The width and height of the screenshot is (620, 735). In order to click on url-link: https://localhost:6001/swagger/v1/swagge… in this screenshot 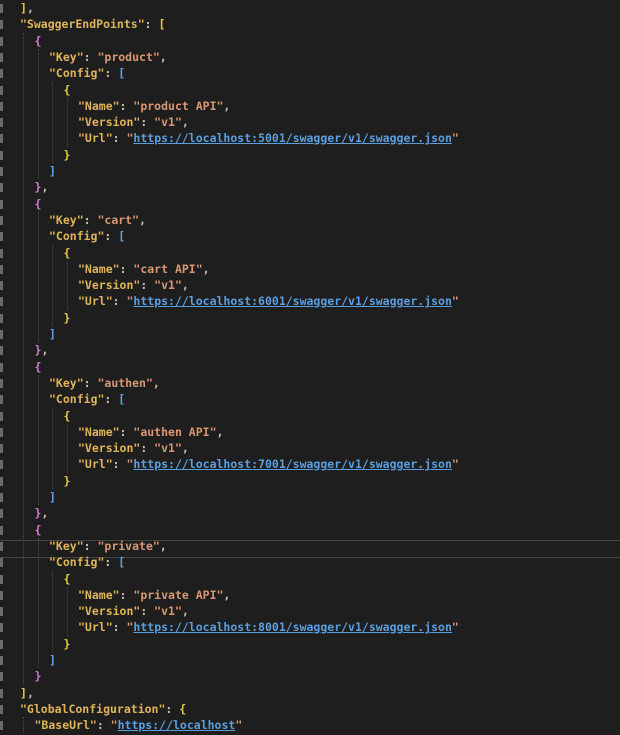, I will do `click(292, 301)`.